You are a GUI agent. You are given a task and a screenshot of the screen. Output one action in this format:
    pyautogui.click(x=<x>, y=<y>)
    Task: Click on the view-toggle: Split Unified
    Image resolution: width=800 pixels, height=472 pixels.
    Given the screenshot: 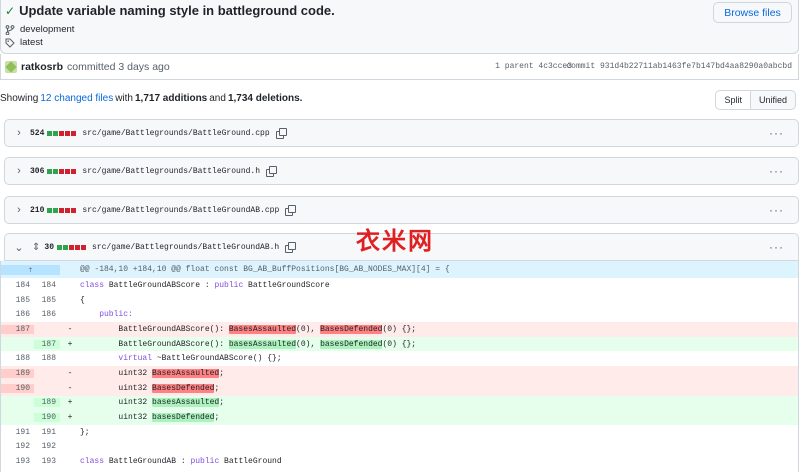 What is the action you would take?
    pyautogui.click(x=755, y=100)
    